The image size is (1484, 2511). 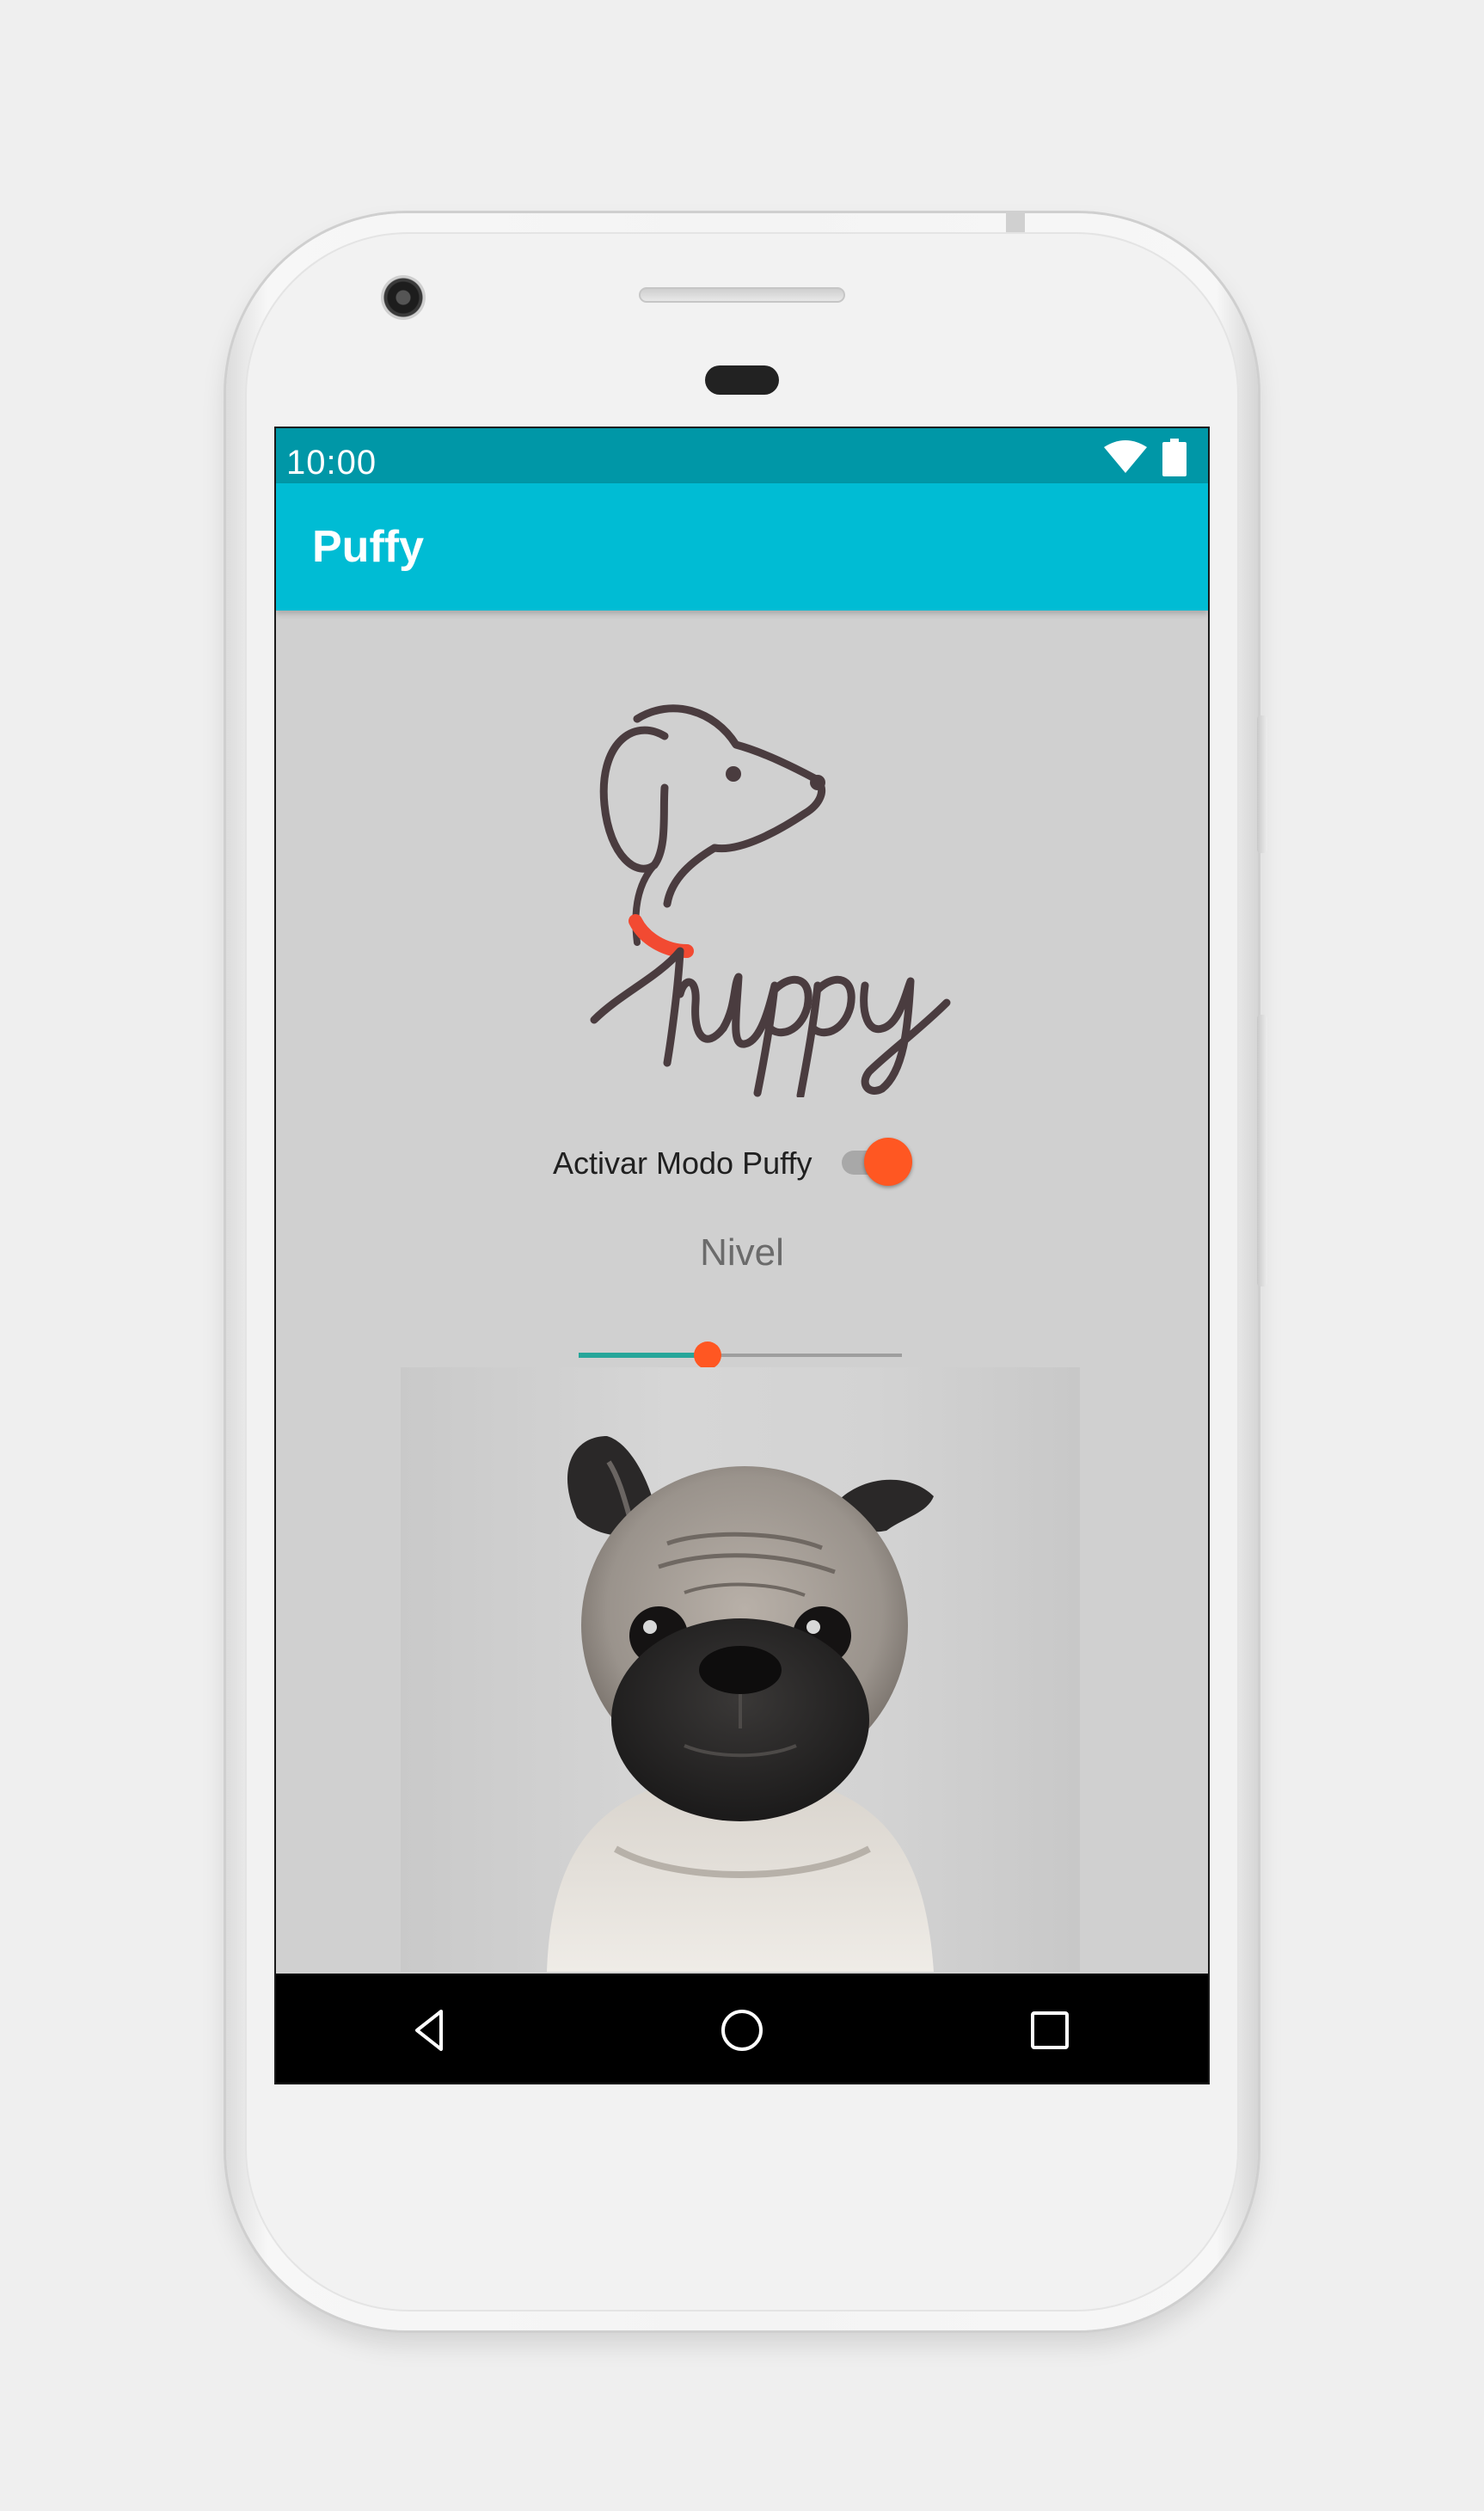 I want to click on puffy-mode-row: Activar Modo Puffy, so click(x=750, y=1161).